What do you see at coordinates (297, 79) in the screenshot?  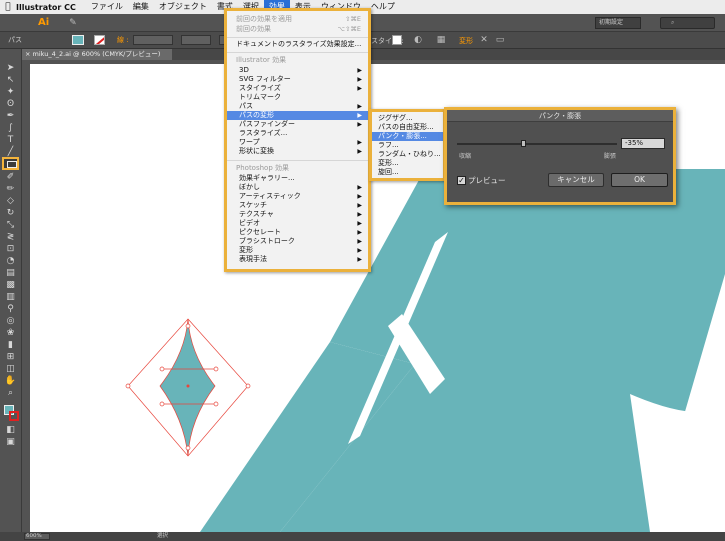 I see `menu-svg-filter: SVG フィルター ▶` at bounding box center [297, 79].